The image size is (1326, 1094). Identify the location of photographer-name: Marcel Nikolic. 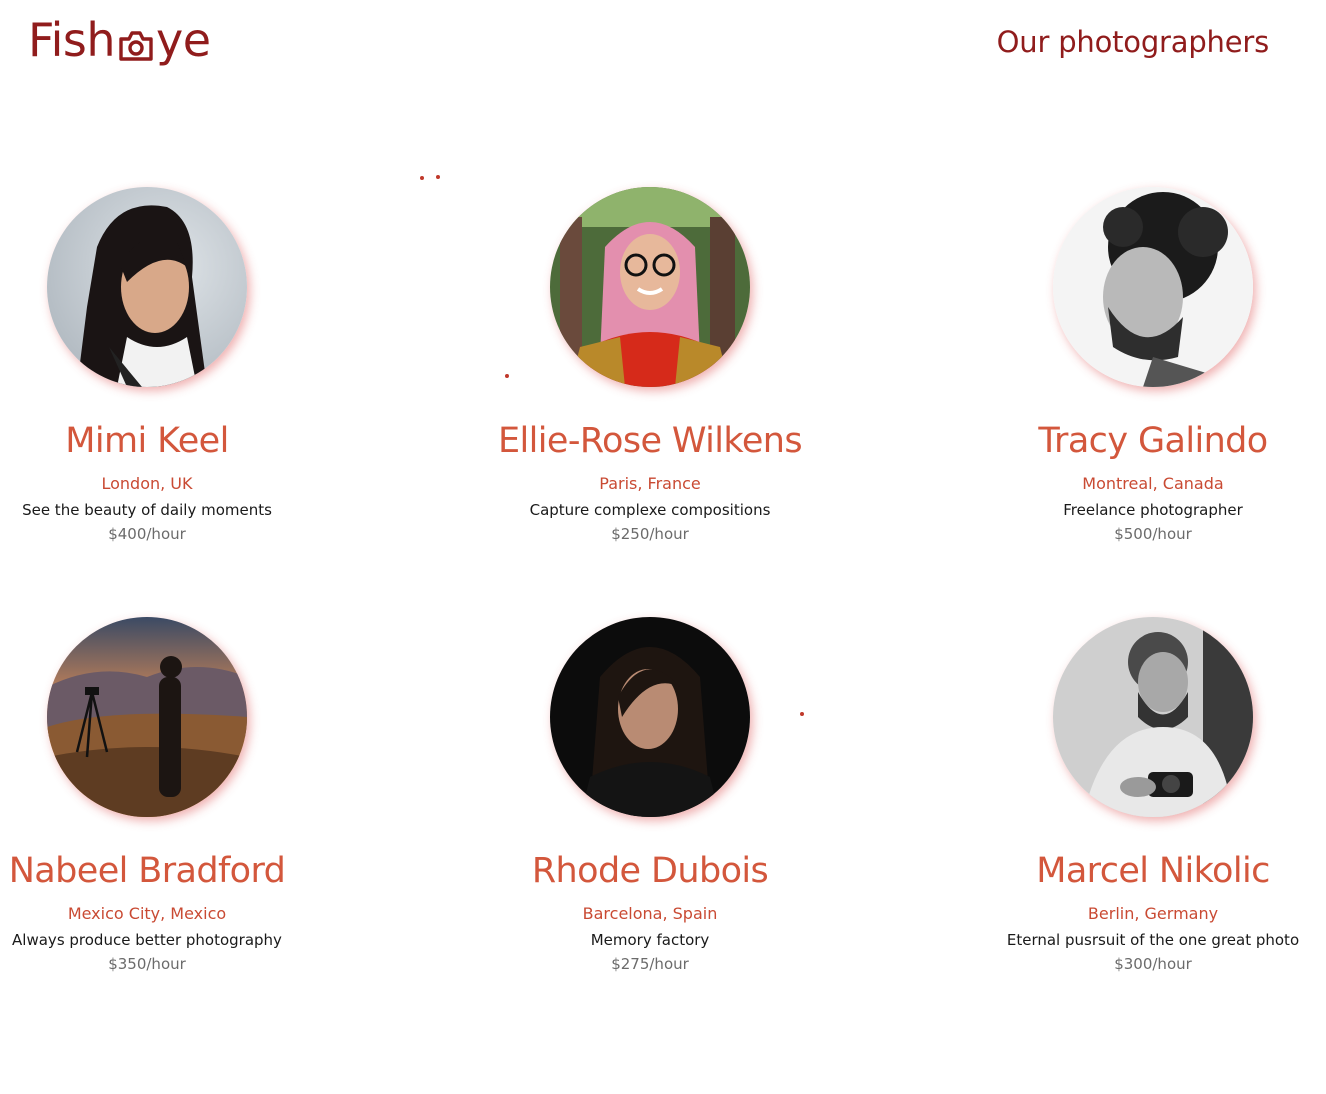
(1153, 871).